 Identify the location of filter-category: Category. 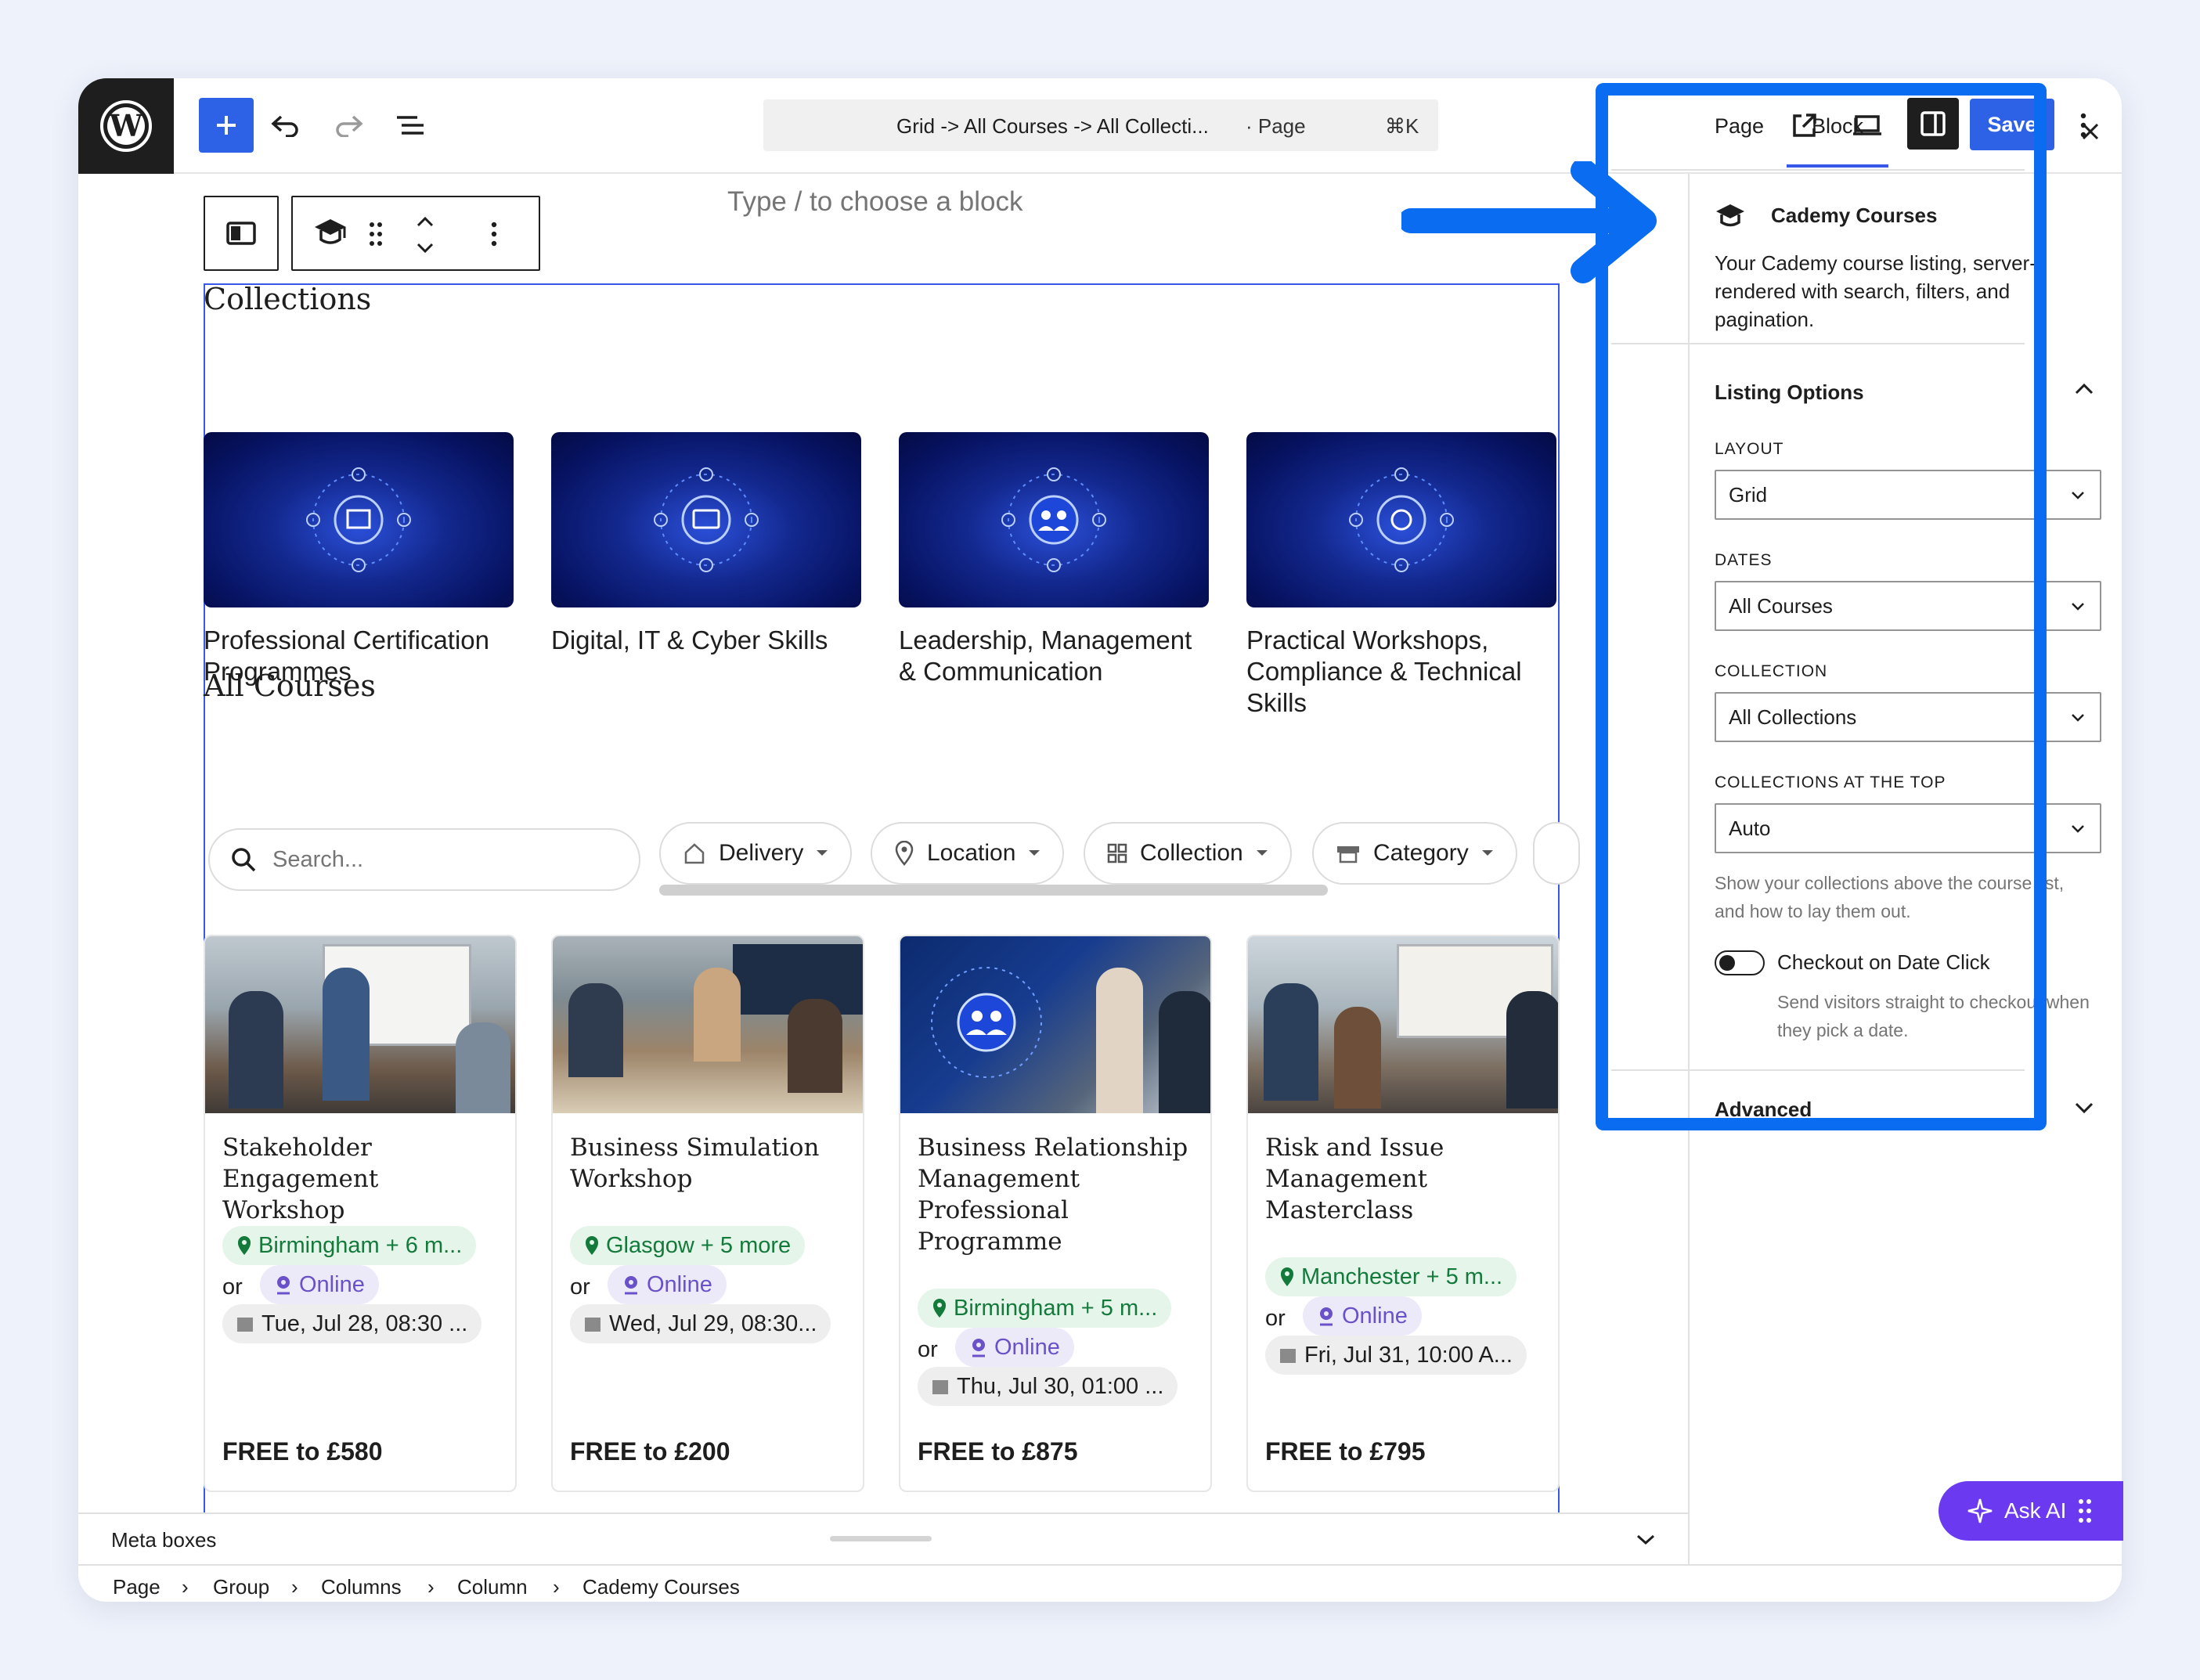
(1415, 853).